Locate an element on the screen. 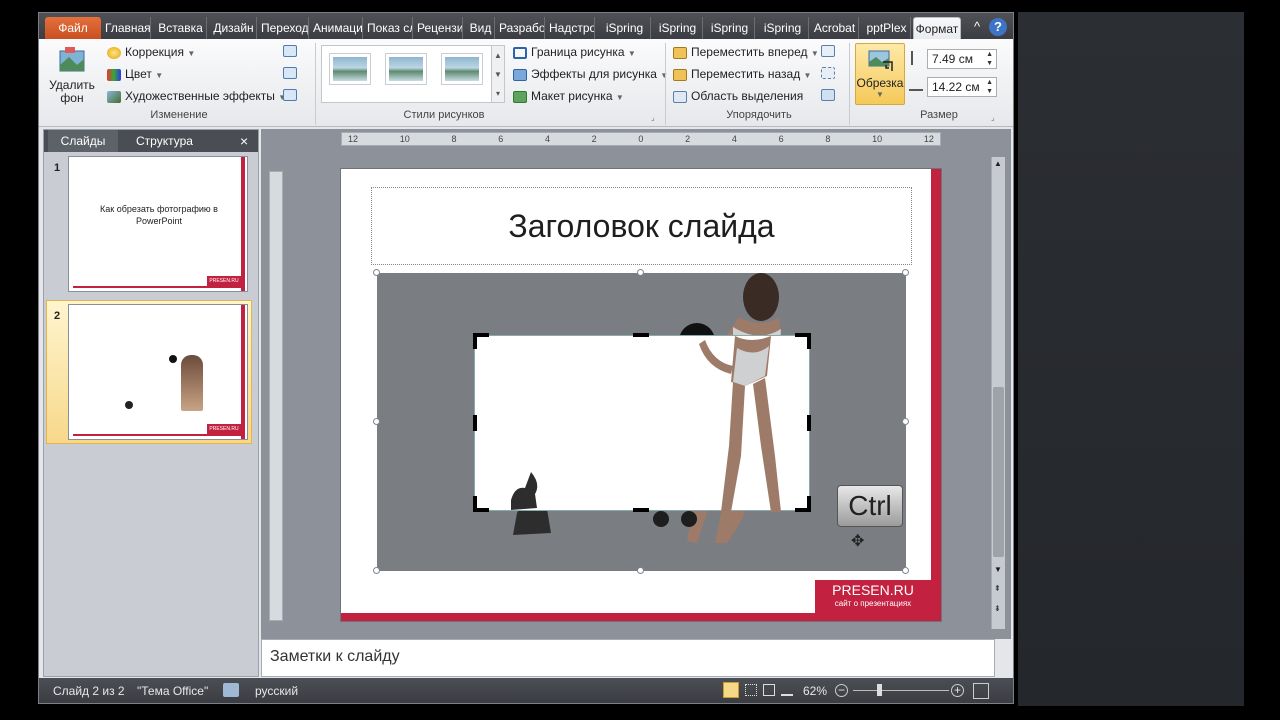  height-input: 7.49 см ▲ ▼ is located at coordinates (962, 59).